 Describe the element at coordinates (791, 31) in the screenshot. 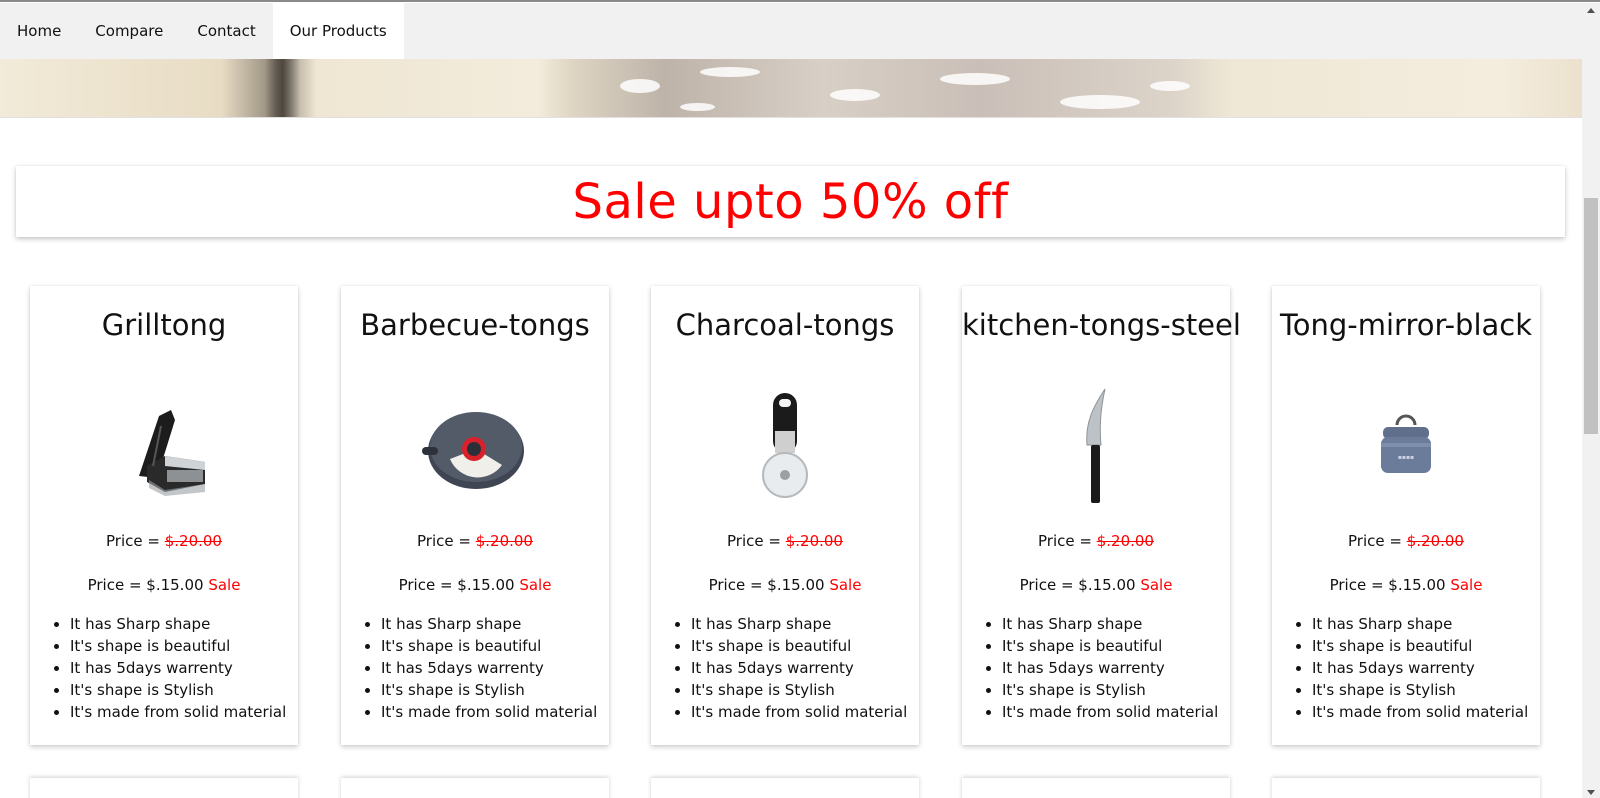

I see `top-nav: Home Compare Contact Our Products` at that location.